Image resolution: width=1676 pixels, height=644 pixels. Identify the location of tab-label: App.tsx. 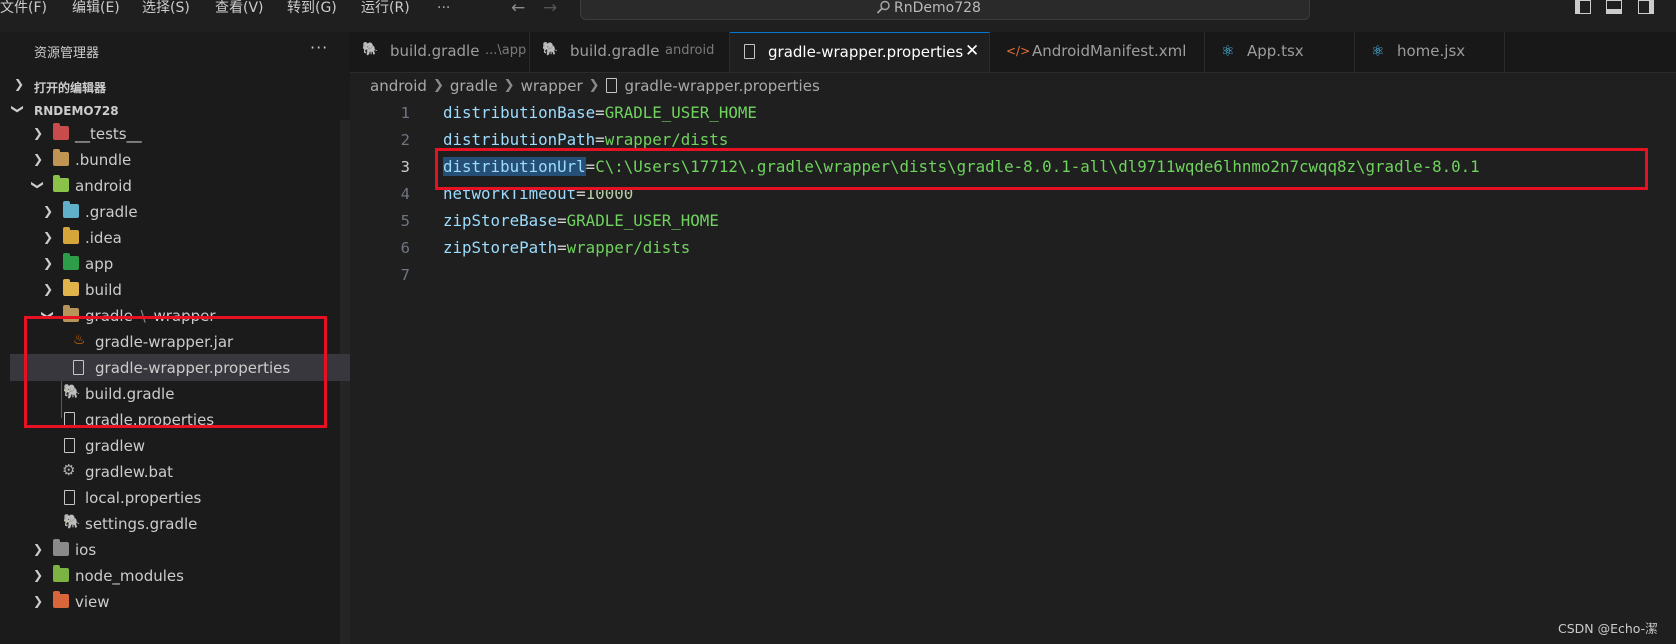
(1275, 51).